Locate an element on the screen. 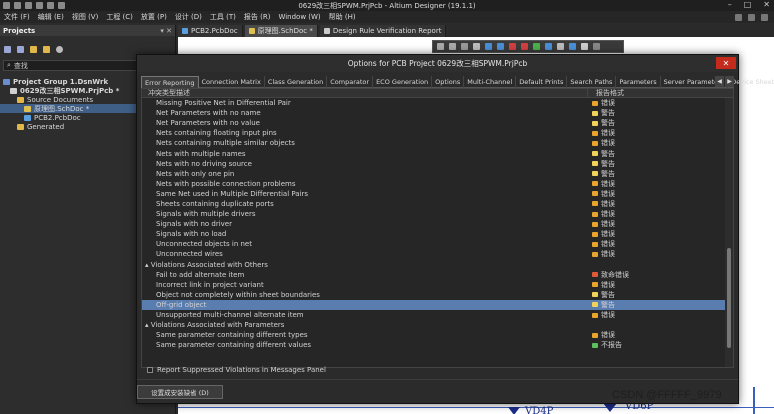  violation-column-header: 冲突类型描述 is located at coordinates (364, 93).